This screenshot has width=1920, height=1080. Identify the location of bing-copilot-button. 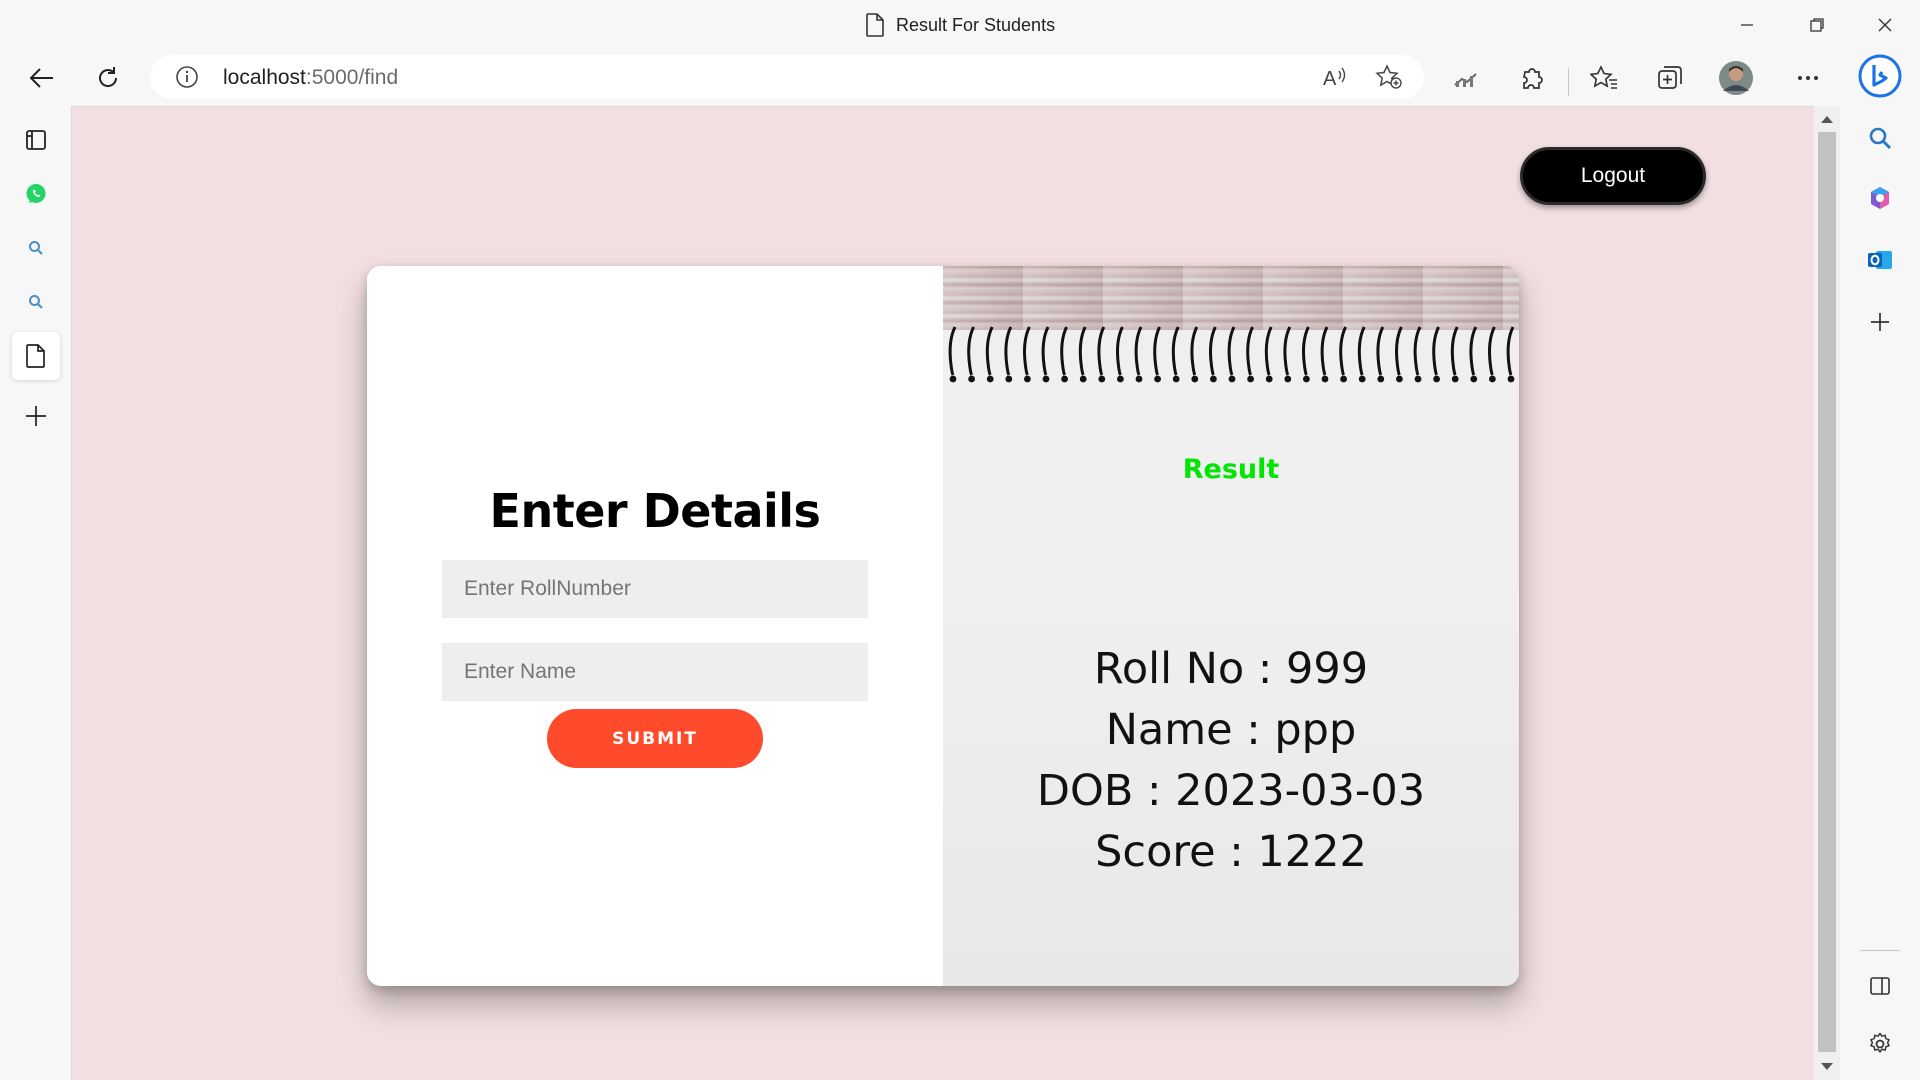
(1880, 76).